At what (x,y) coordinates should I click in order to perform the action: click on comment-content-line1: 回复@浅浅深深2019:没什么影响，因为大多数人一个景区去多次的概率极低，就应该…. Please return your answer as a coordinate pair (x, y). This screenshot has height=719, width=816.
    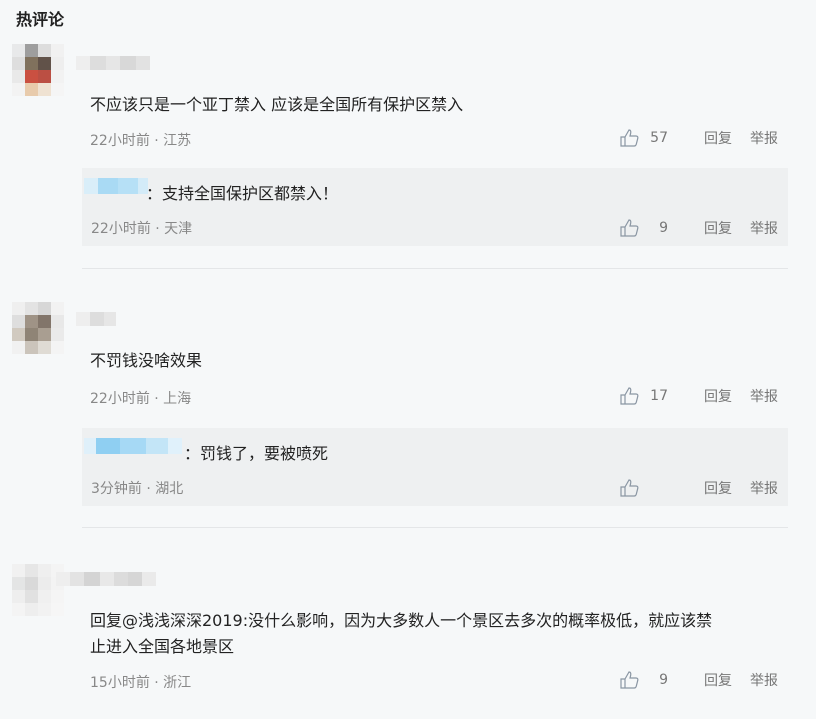
    Looking at the image, I should click on (401, 620).